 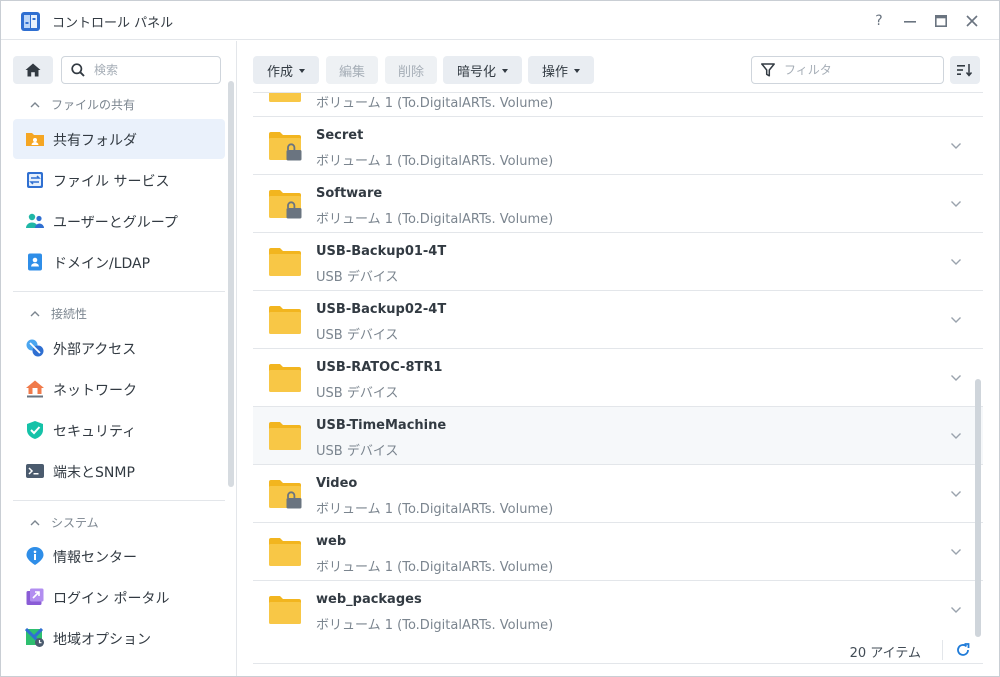 What do you see at coordinates (379, 367) in the screenshot?
I see `folder-name: USB-RATOC-8TR1` at bounding box center [379, 367].